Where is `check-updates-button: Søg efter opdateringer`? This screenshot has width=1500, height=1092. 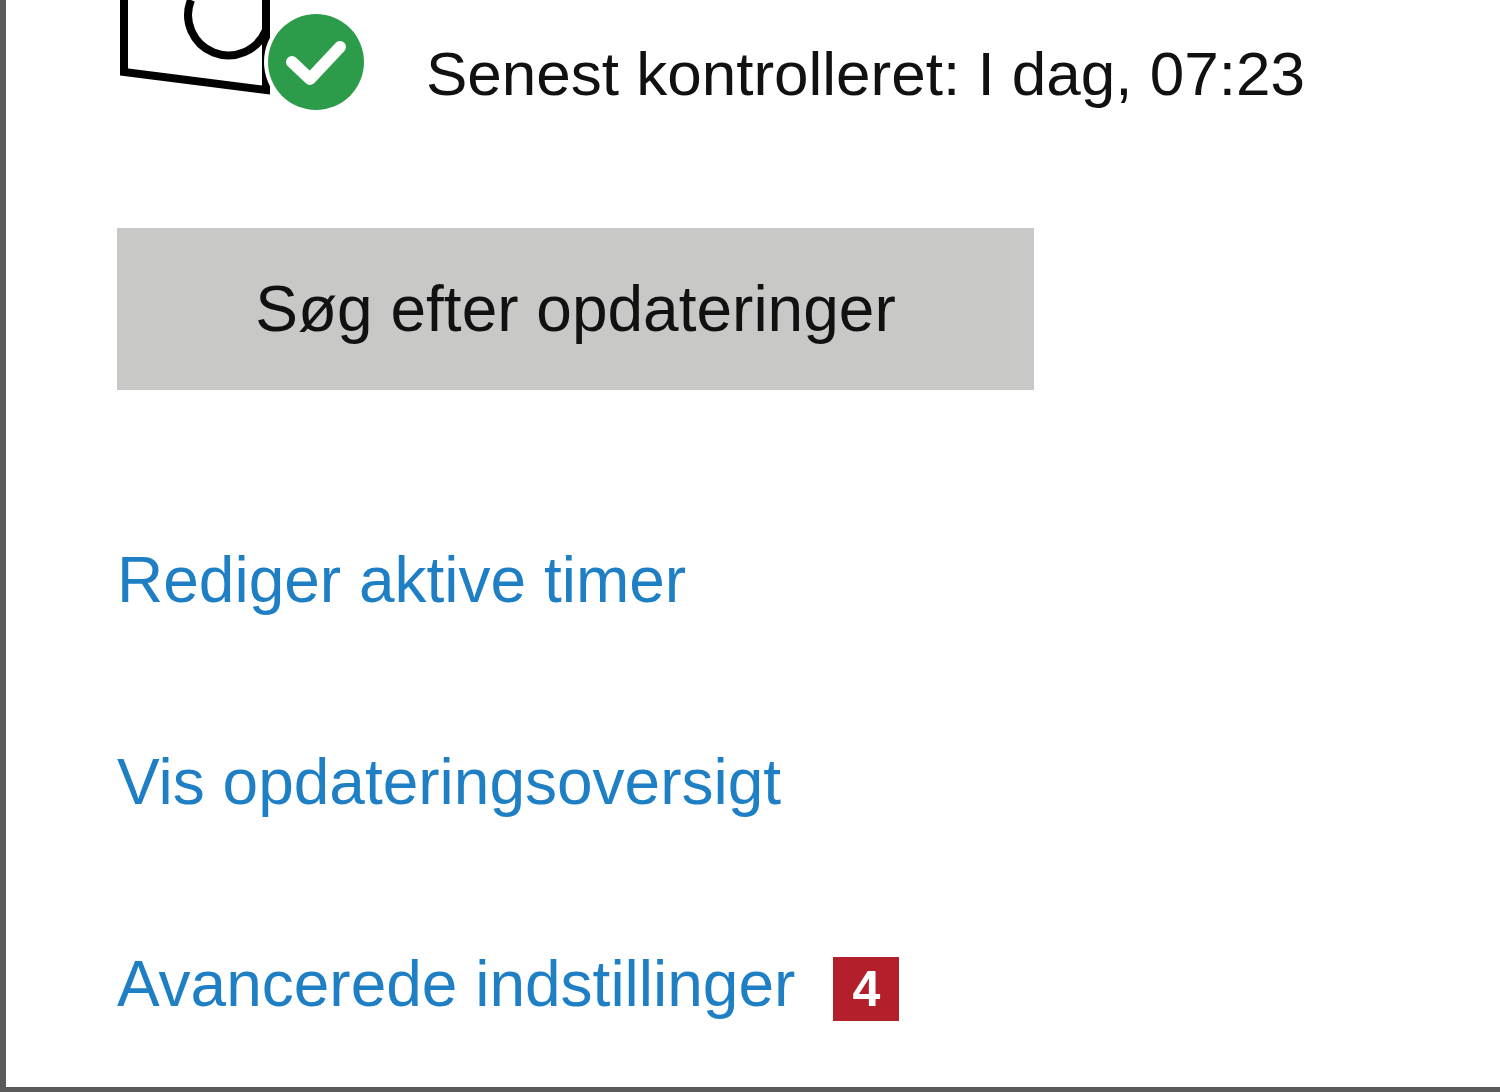 check-updates-button: Søg efter opdateringer is located at coordinates (575, 309).